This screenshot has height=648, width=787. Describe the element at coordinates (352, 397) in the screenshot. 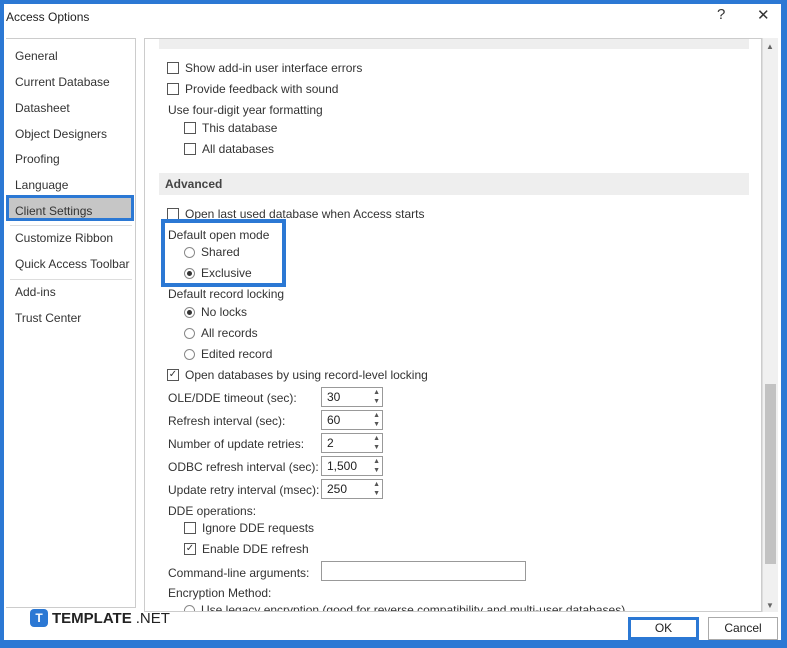

I see `ole-timeout-stepper: 30 ▲ ▼` at that location.